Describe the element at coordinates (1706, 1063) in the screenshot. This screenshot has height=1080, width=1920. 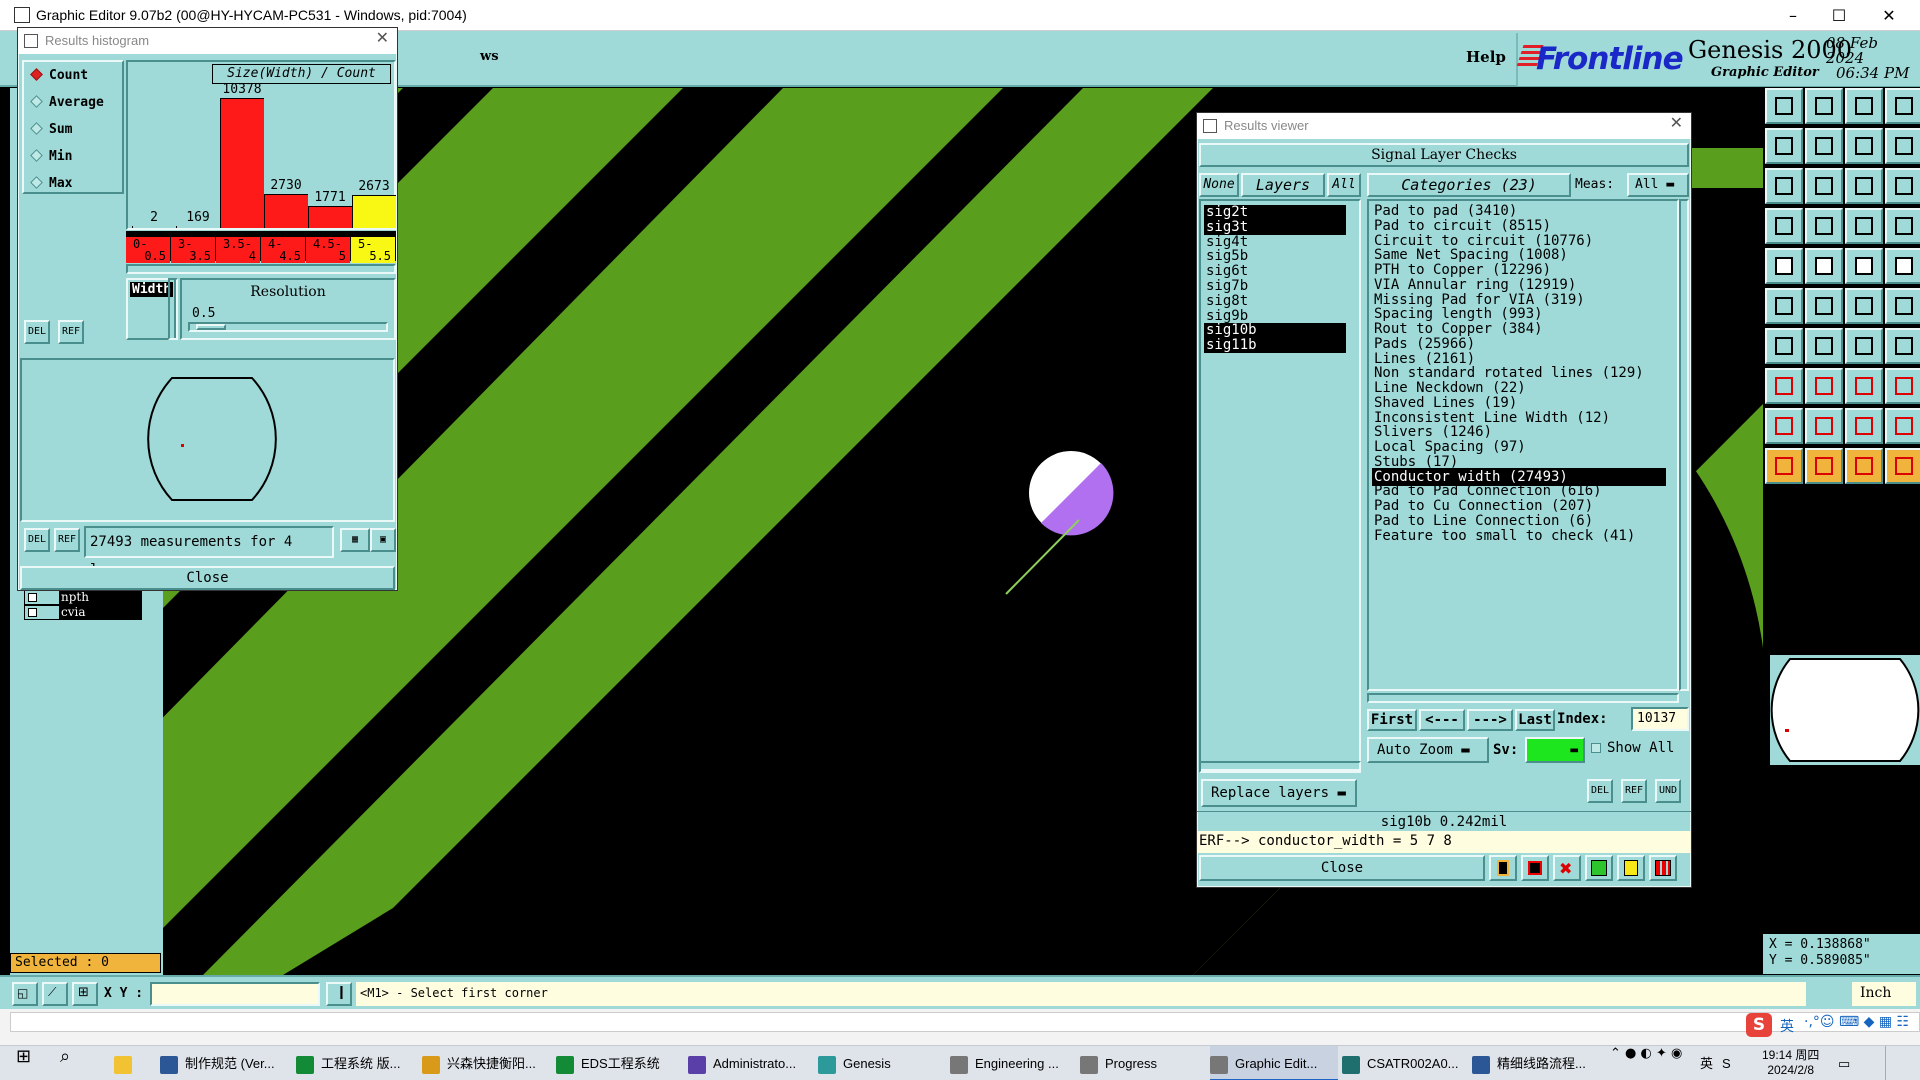
I see `tray-language: 英` at that location.